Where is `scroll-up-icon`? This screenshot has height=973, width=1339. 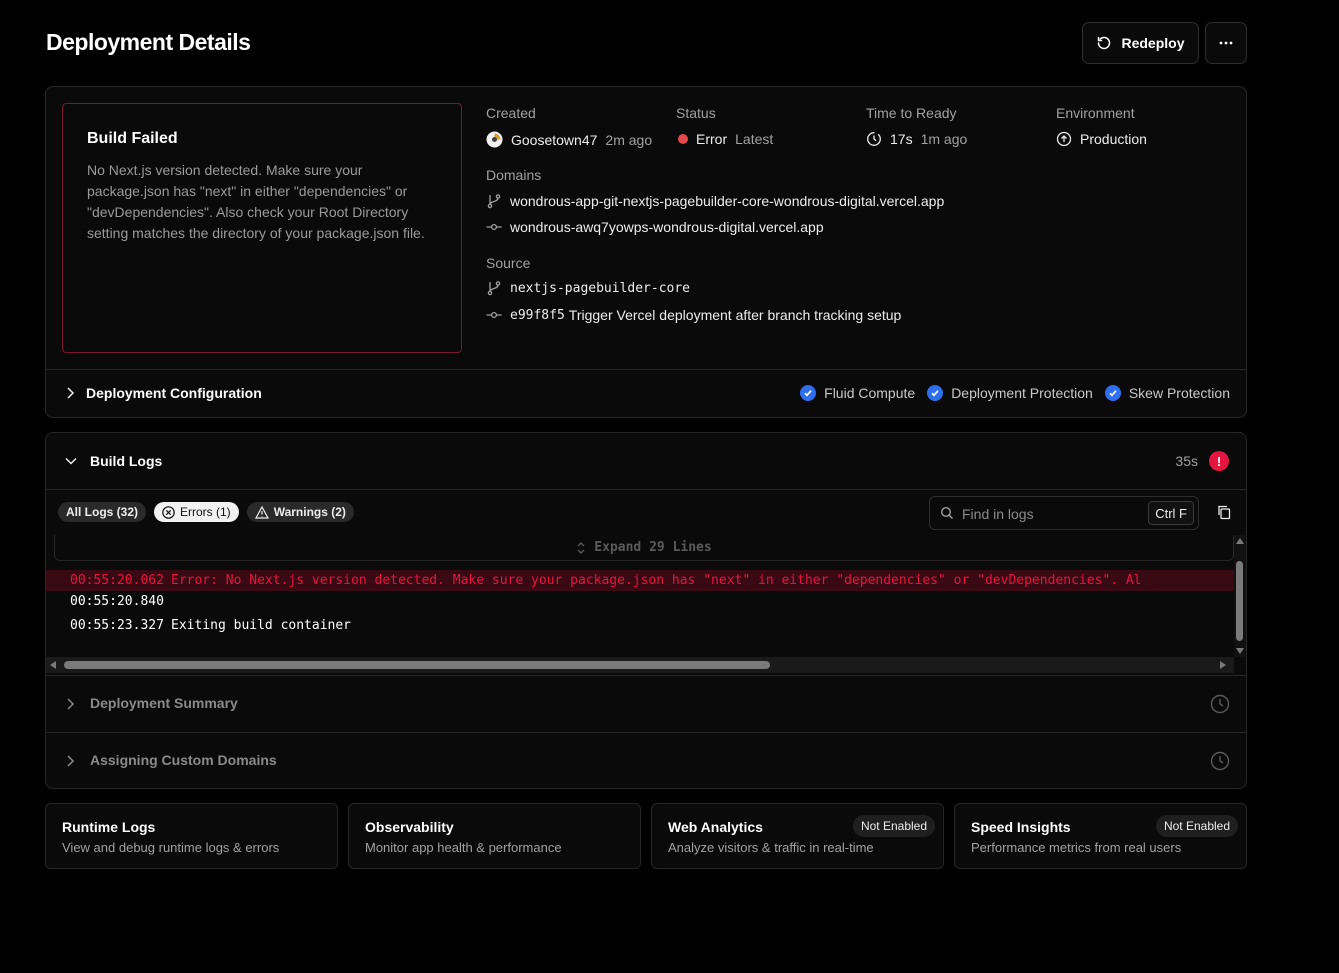 scroll-up-icon is located at coordinates (1240, 541).